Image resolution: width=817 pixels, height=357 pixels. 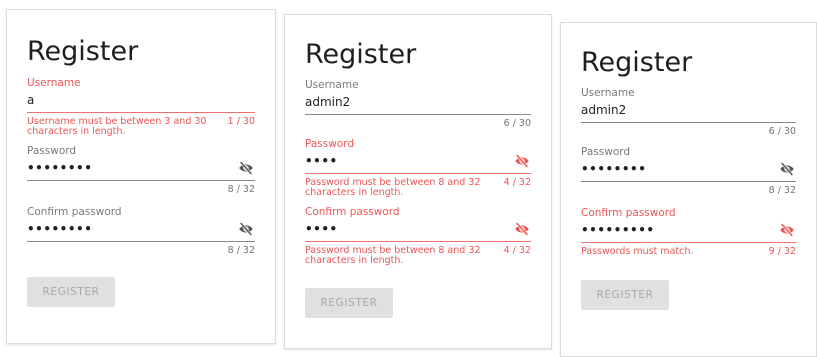 I want to click on confirm-password-input: •••••••••, so click(x=688, y=231).